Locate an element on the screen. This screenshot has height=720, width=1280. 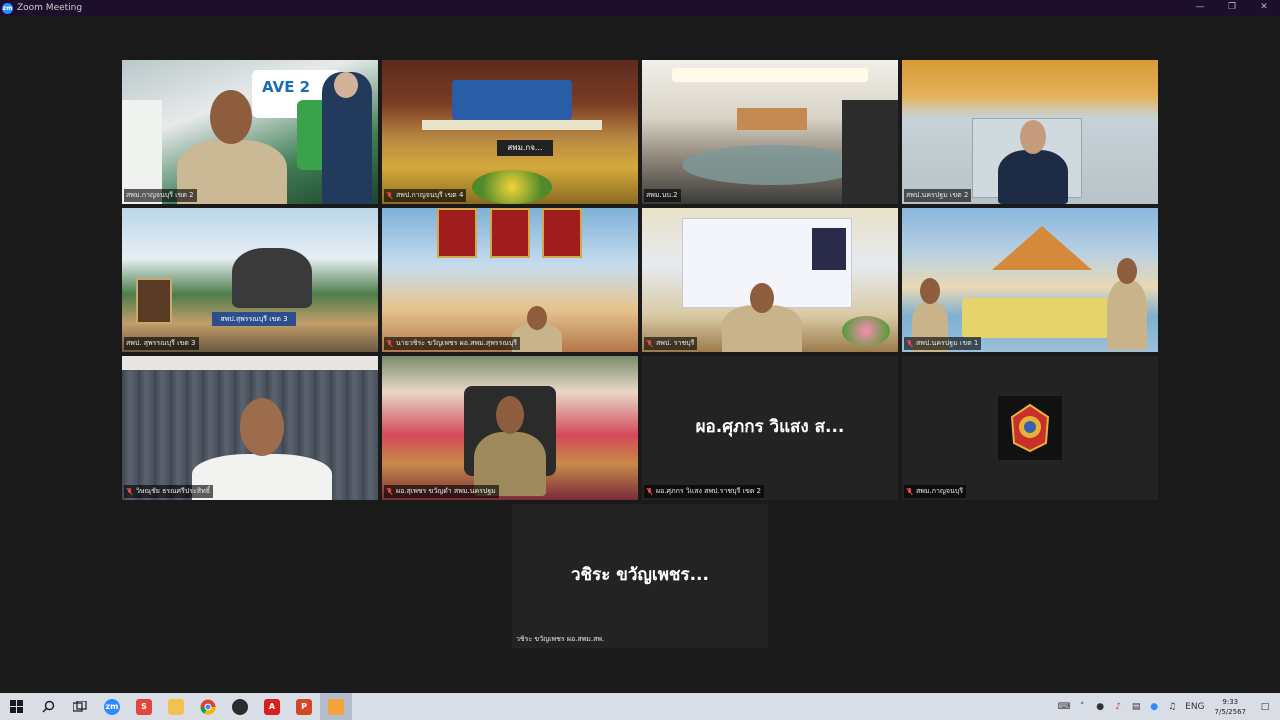
zoom-tray-icon: ● is located at coordinates (1154, 707).